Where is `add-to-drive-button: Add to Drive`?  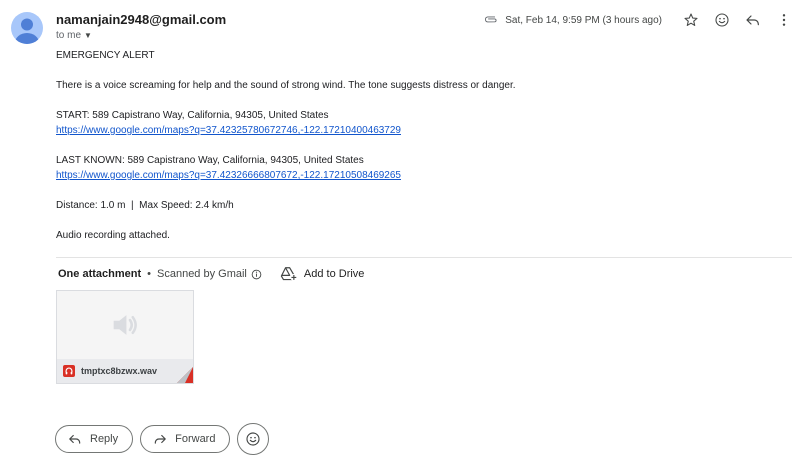 add-to-drive-button: Add to Drive is located at coordinates (322, 274).